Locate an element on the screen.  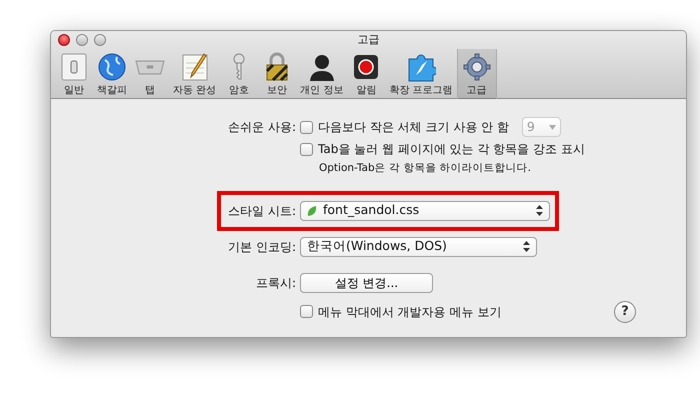
toolbar-tab: 확장 프로그램 is located at coordinates (421, 74).